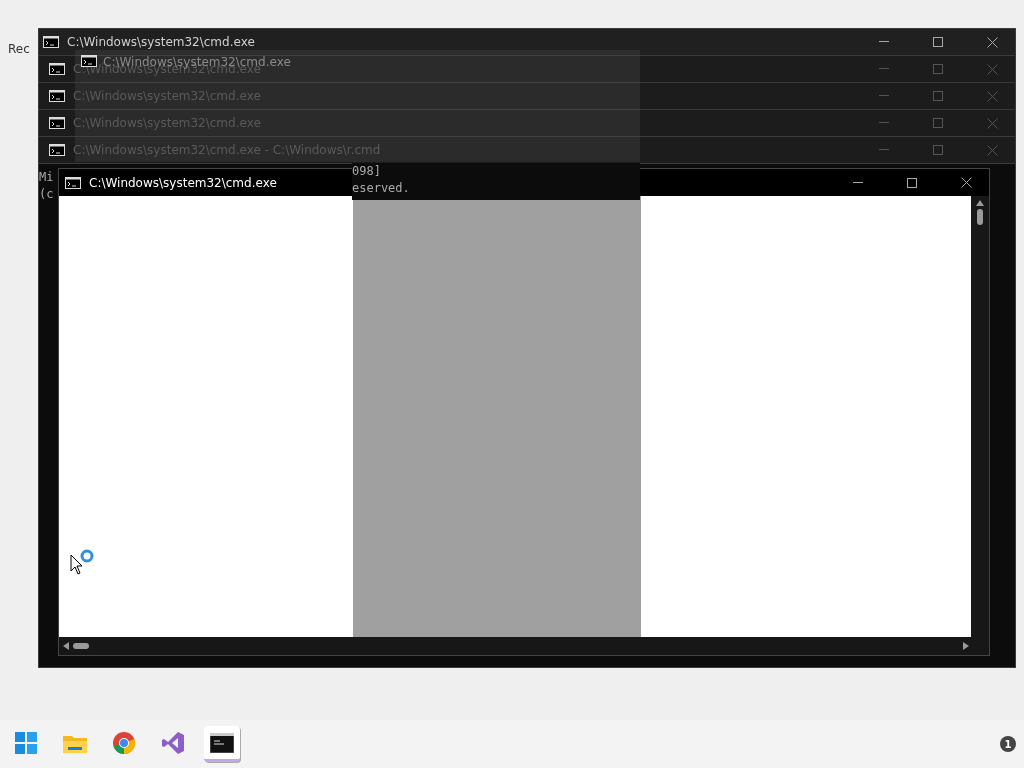 The height and width of the screenshot is (768, 1024). Describe the element at coordinates (19, 49) in the screenshot. I see `desktop-icon-label: Rec` at that location.